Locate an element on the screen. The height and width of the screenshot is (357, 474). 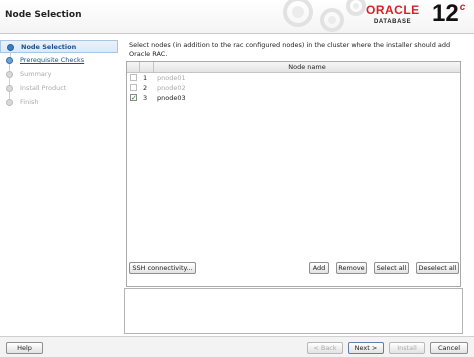
logo-version: 12c is located at coordinates (449, 13).